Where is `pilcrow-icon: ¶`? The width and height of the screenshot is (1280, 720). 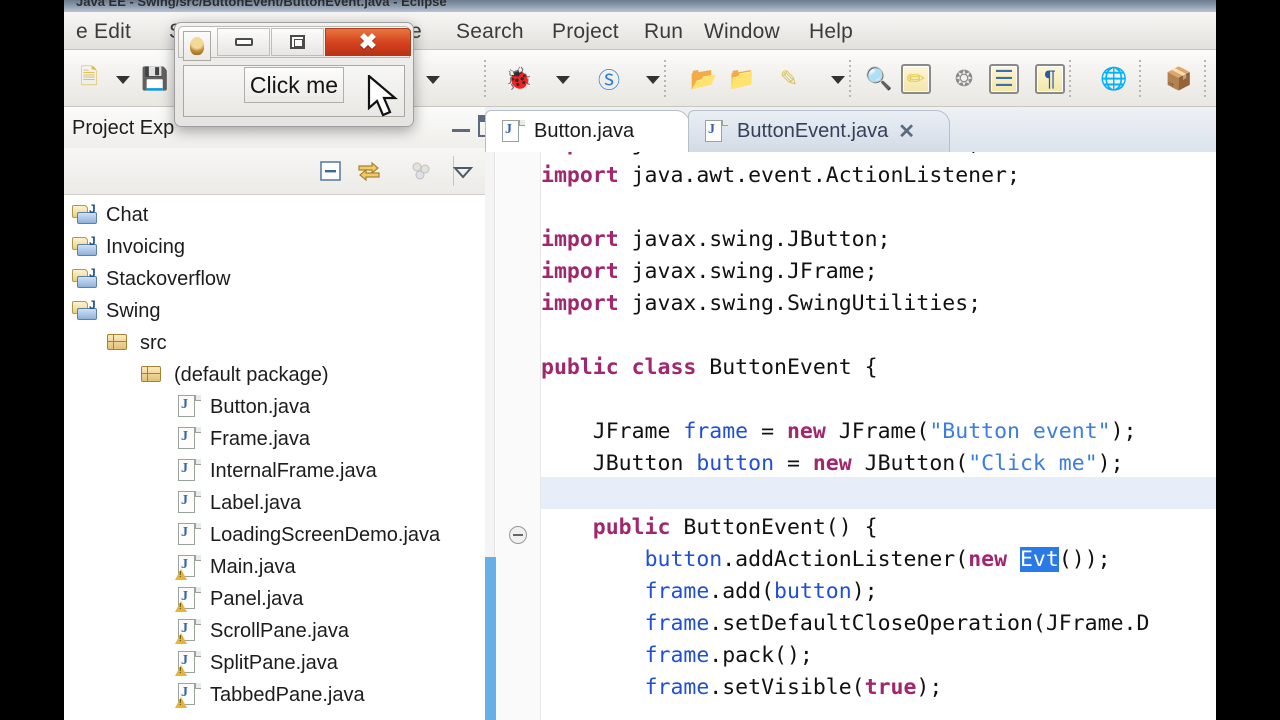 pilcrow-icon: ¶ is located at coordinates (1050, 79).